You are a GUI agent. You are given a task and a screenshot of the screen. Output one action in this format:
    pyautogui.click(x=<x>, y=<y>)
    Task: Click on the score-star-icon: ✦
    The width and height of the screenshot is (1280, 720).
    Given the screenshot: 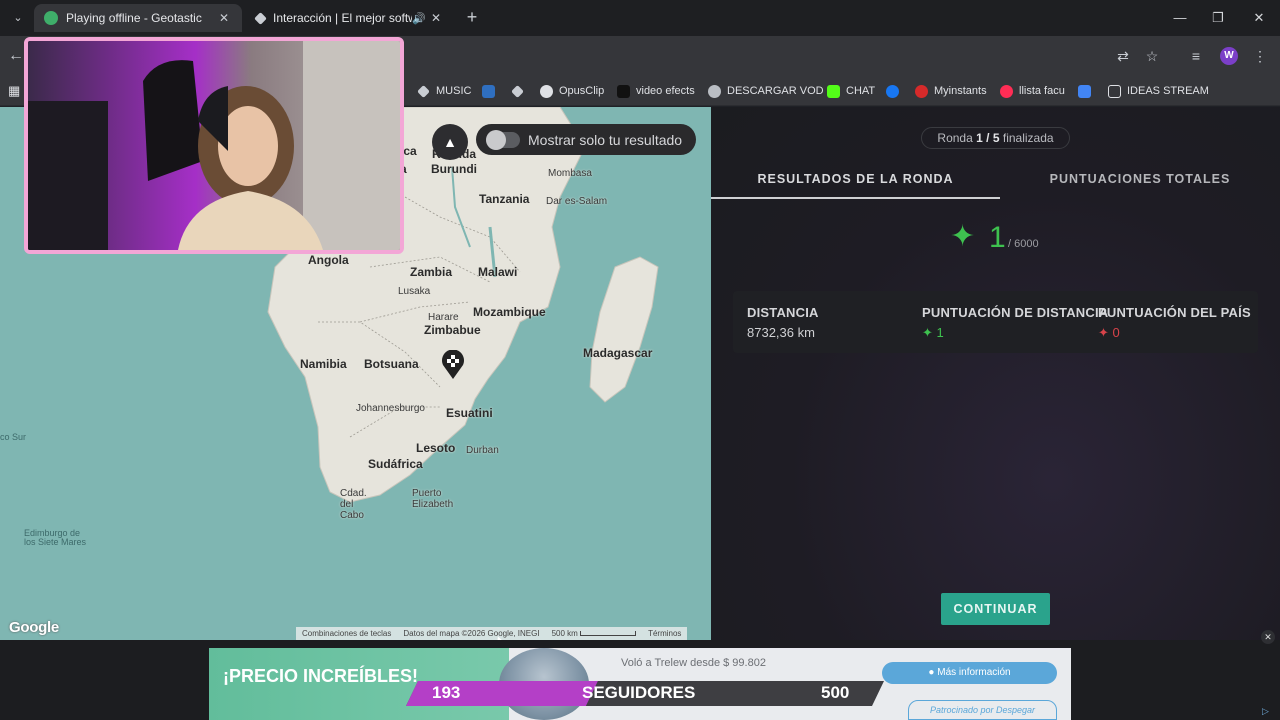 What is the action you would take?
    pyautogui.click(x=963, y=236)
    